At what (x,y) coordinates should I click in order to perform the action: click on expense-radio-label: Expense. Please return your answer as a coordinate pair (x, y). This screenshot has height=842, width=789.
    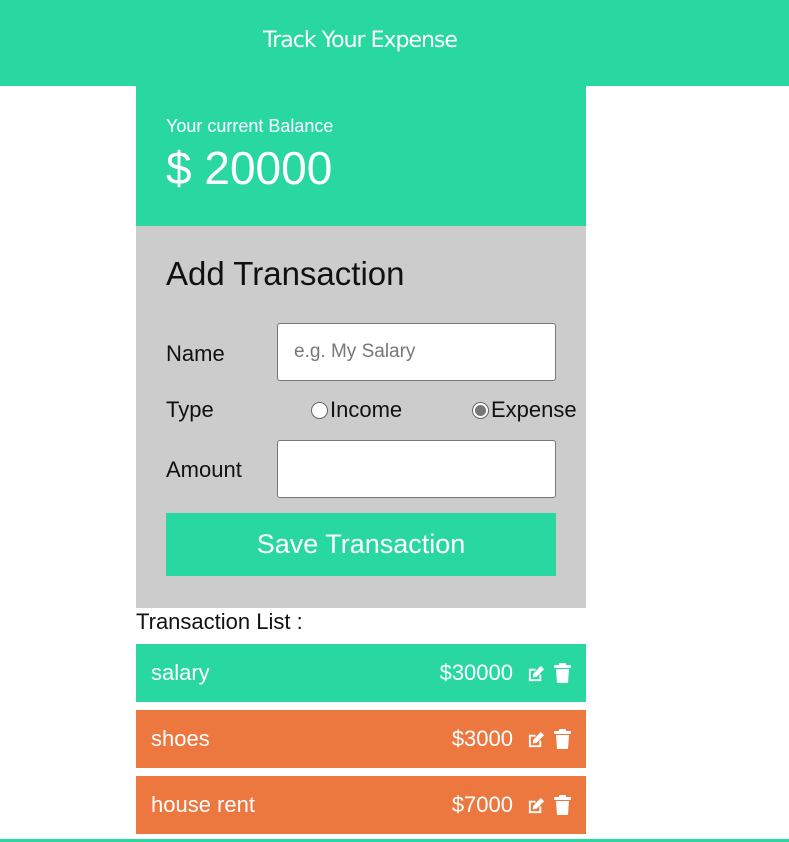
    Looking at the image, I should click on (534, 409).